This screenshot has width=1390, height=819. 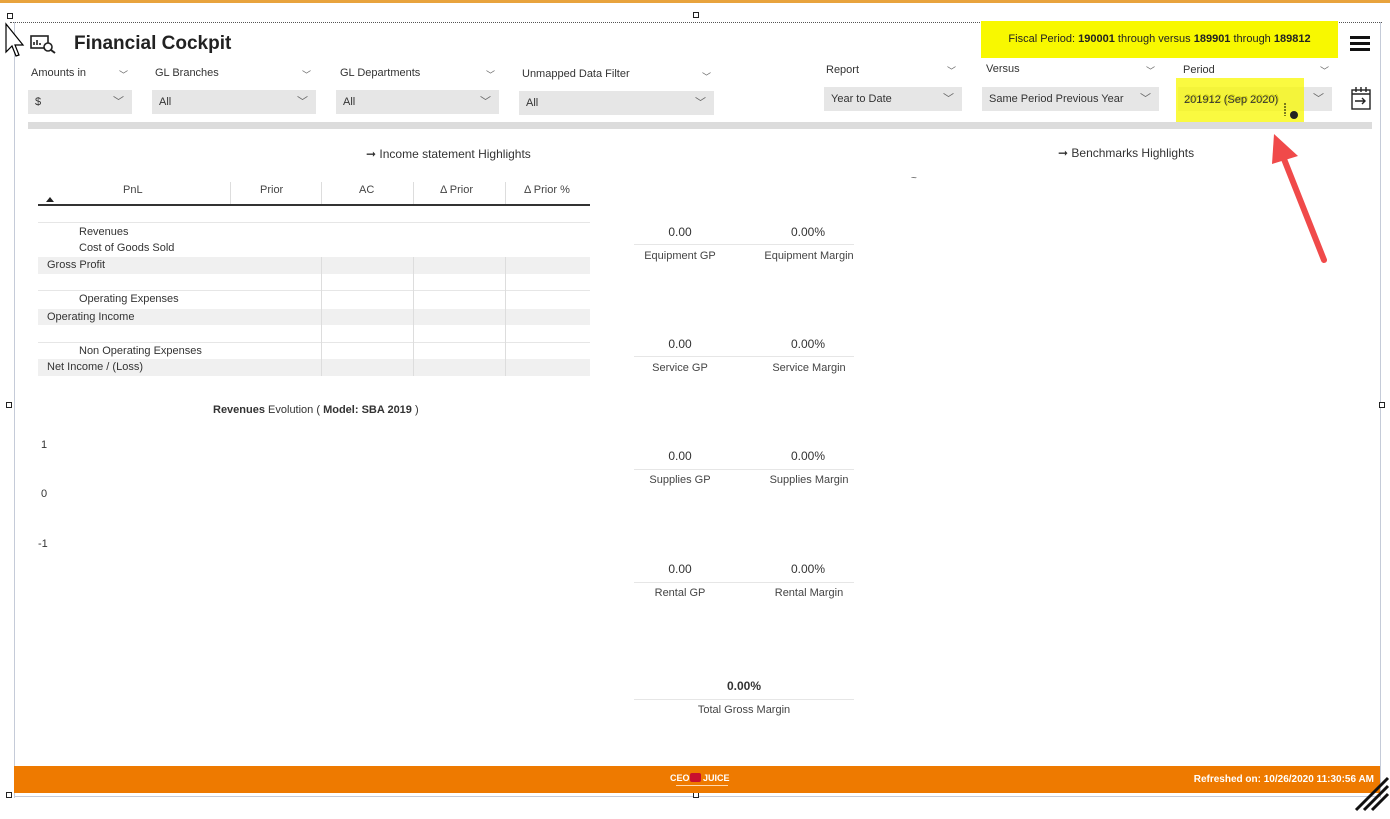 I want to click on total-gross-margin-value: 0.00%, so click(x=744, y=686).